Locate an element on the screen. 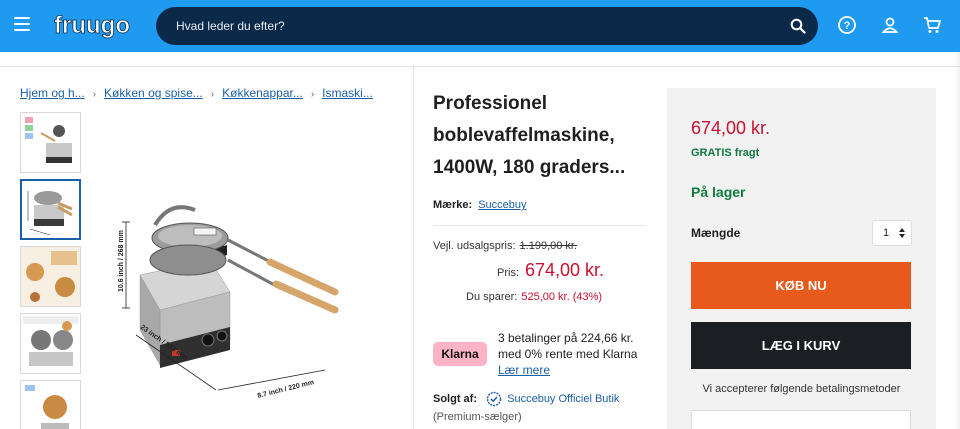 Image resolution: width=960 pixels, height=429 pixels. buy-now-button: KØB NU is located at coordinates (801, 285).